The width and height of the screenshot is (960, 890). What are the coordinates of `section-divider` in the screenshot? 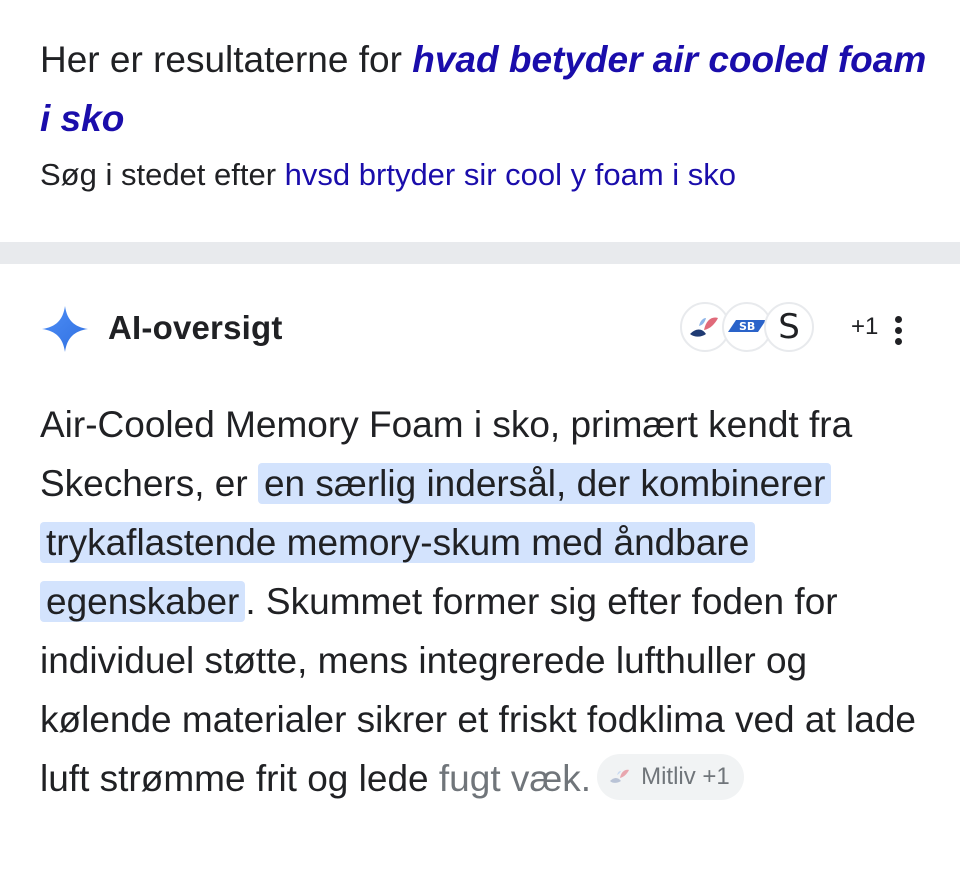 It's located at (480, 253).